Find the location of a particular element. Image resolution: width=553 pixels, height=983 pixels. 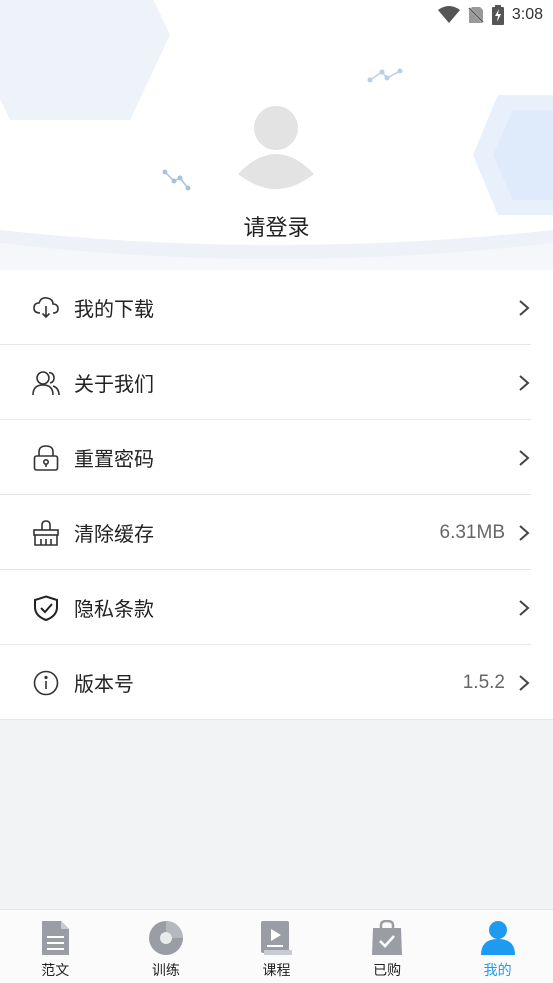

status-bar: 3:08 is located at coordinates (276, 15).